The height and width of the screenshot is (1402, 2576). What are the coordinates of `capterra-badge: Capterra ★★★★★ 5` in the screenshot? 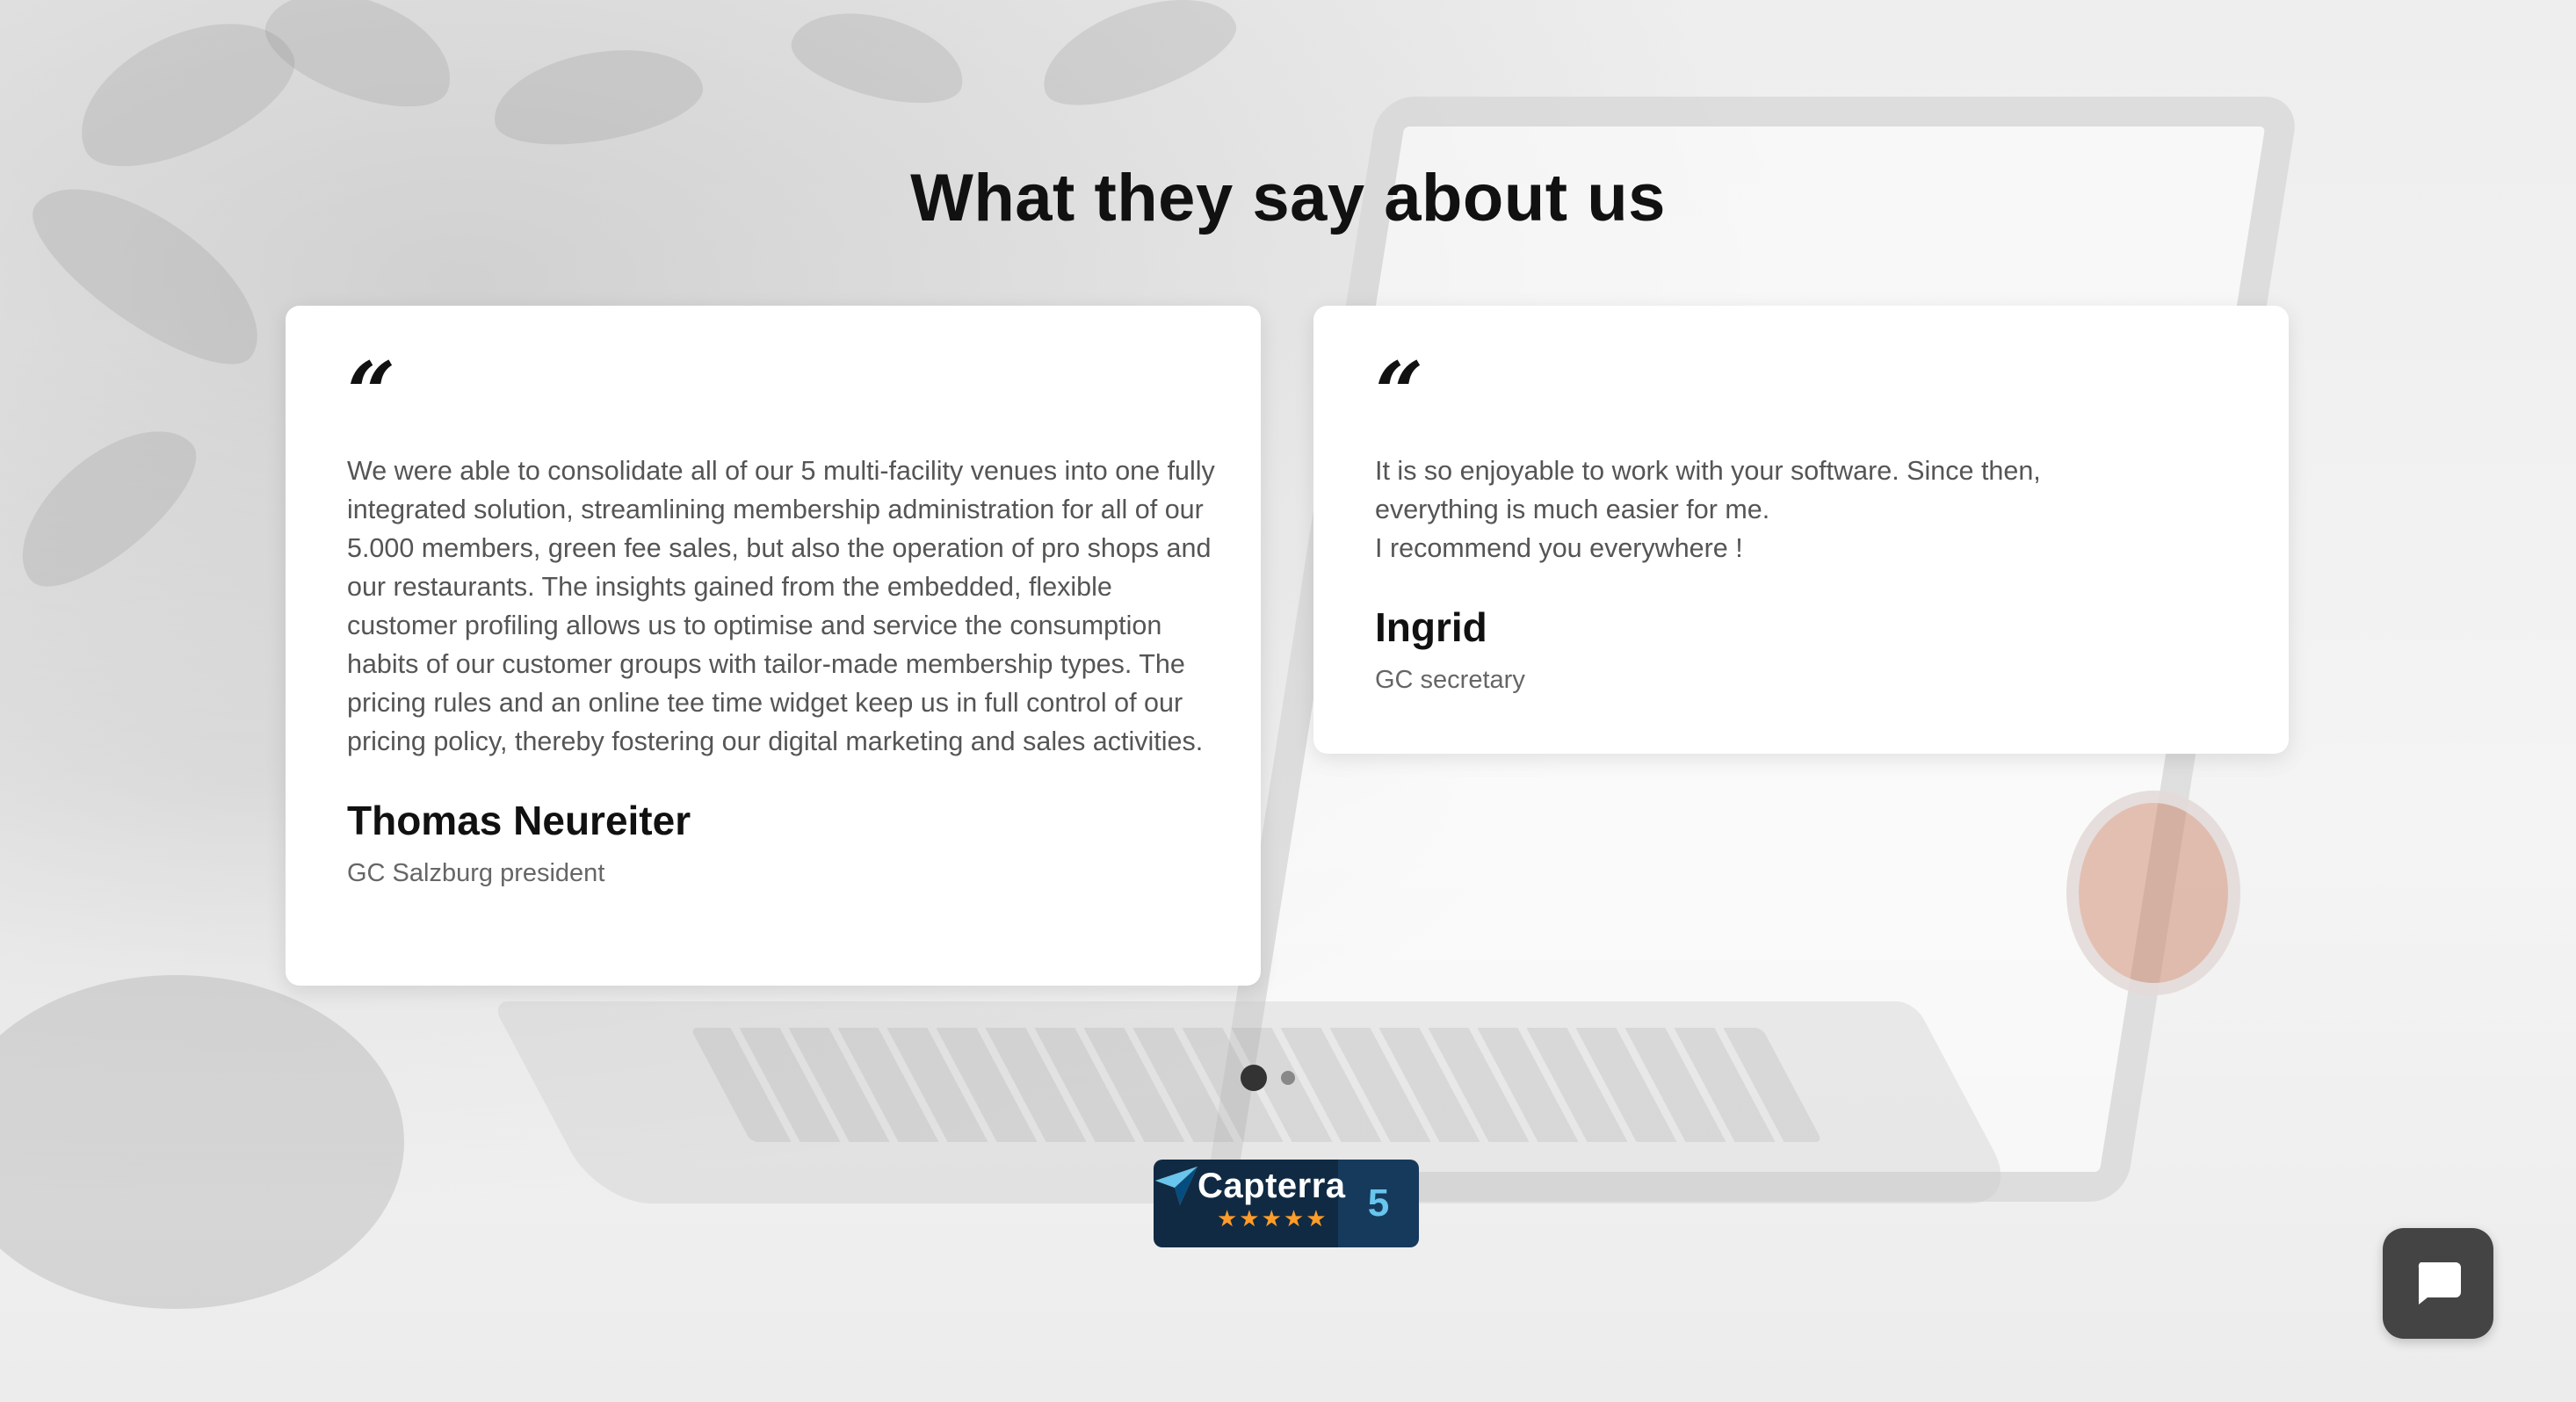 It's located at (1286, 1203).